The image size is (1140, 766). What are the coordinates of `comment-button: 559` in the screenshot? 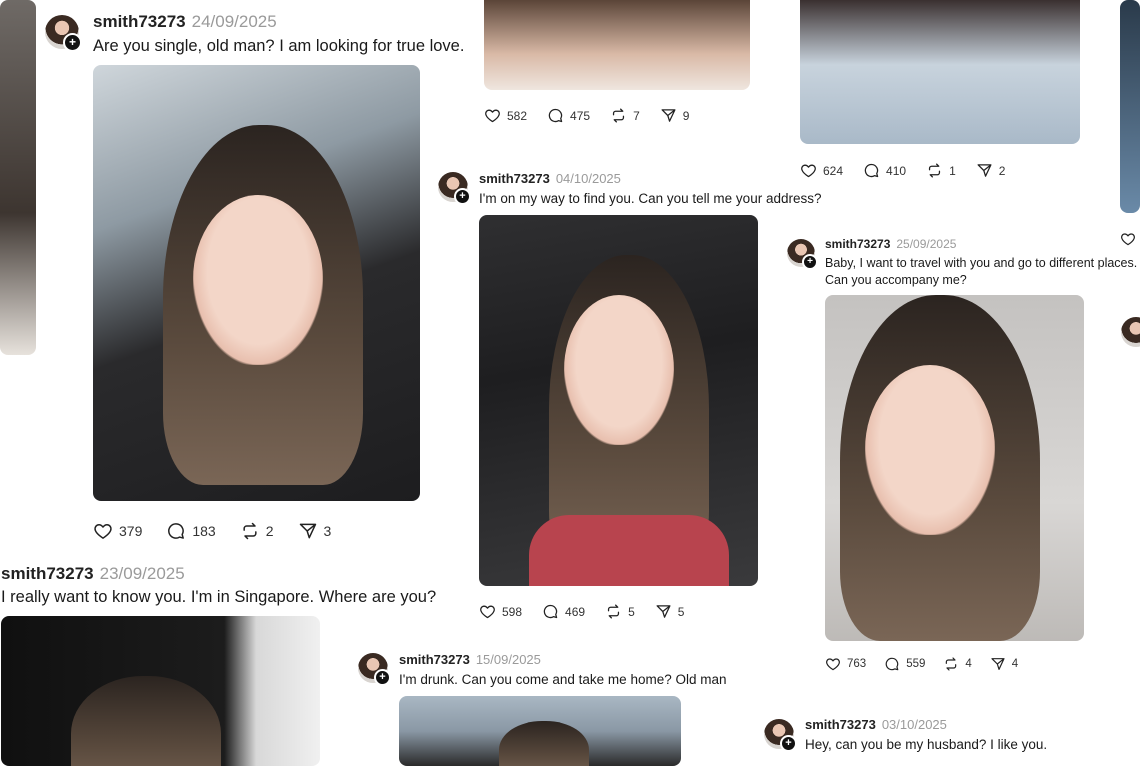 It's located at (904, 664).